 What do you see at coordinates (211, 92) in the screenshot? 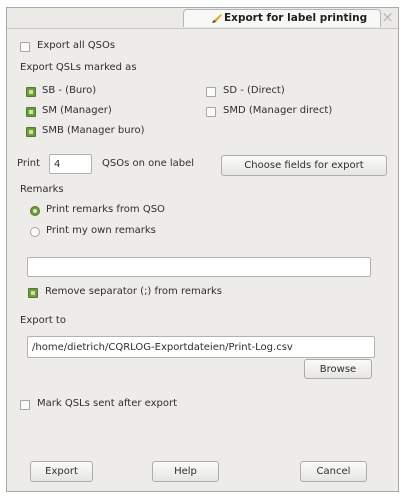
I see `sd-direct-checkbox` at bounding box center [211, 92].